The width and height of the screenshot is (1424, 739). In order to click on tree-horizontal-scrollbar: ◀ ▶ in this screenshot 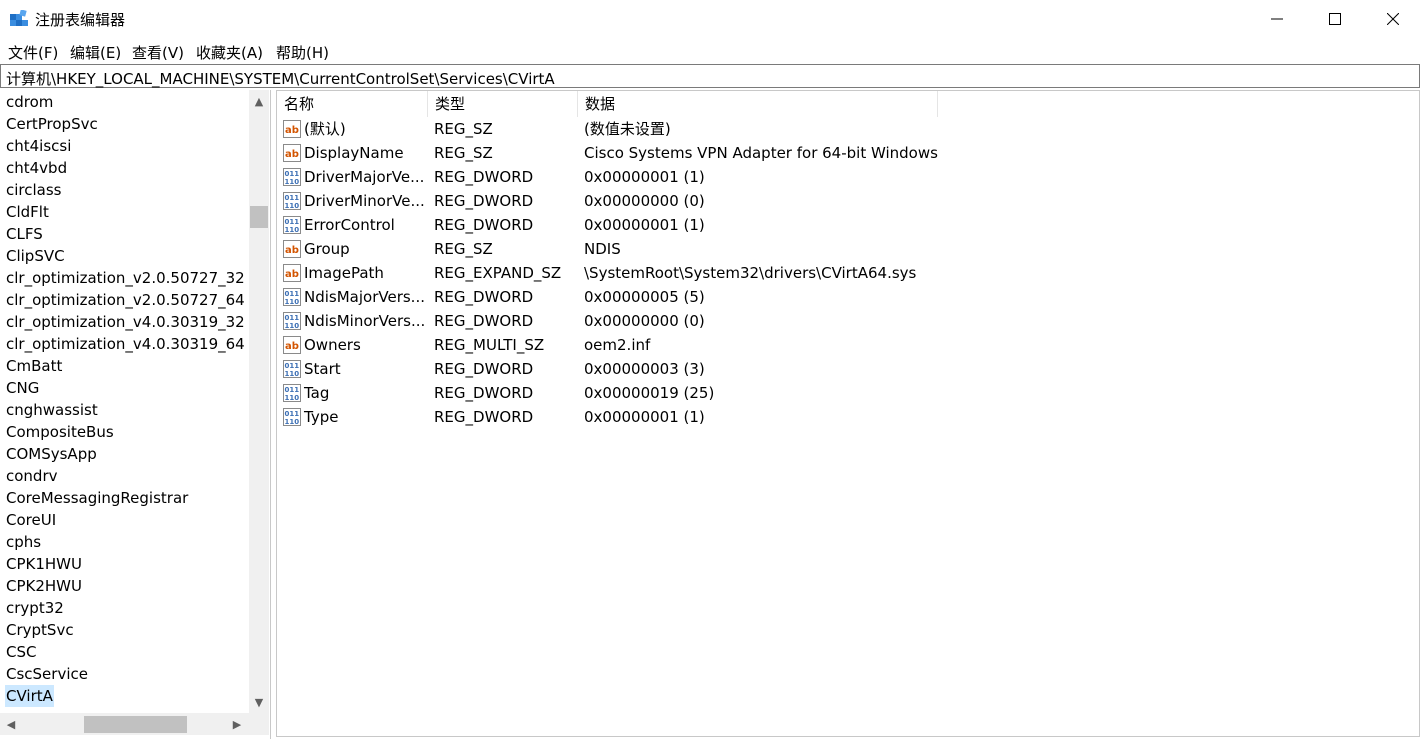, I will do `click(124, 724)`.